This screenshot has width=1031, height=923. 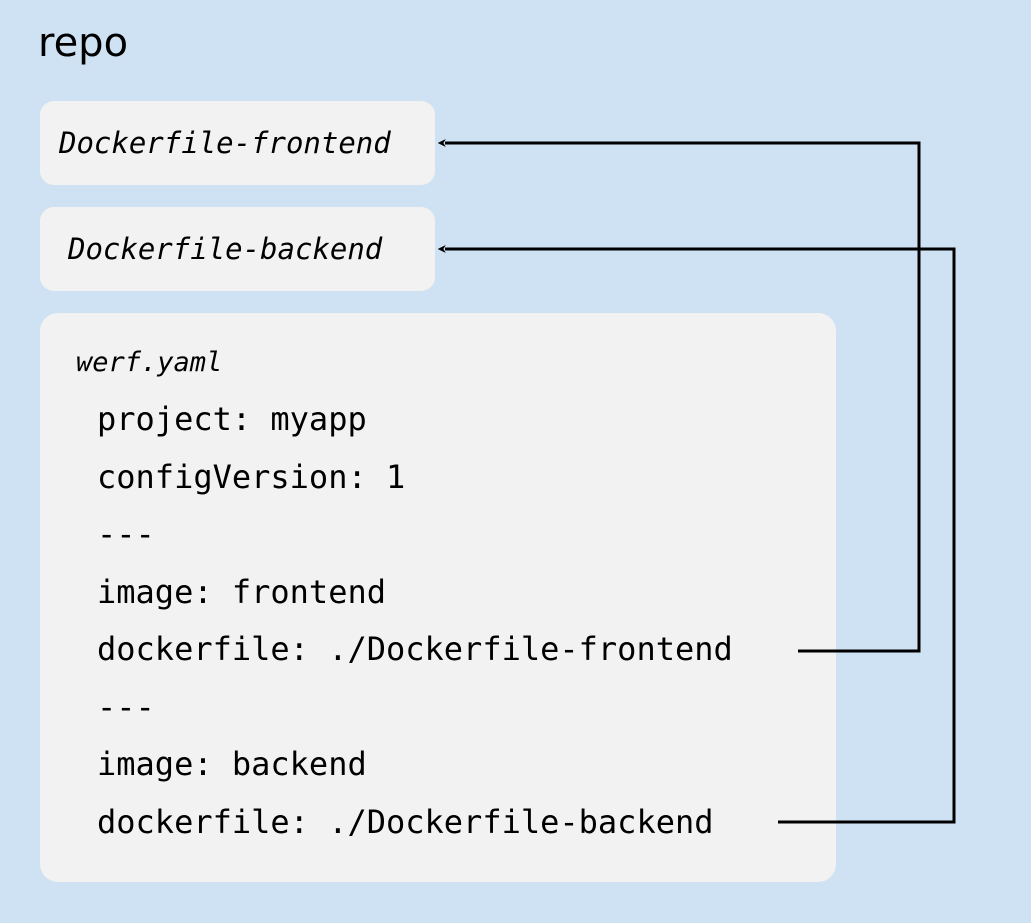 I want to click on config-line-dockerfile-backend: dockerfile: ./Dockerfile-backend, so click(x=405, y=821).